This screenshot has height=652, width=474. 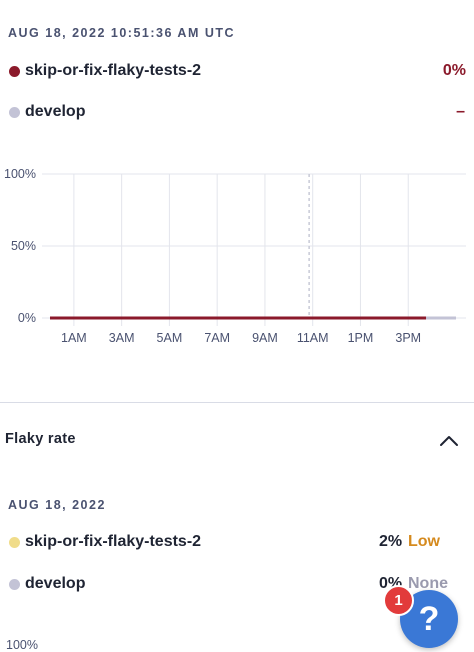 I want to click on flaky-date: AUG 18, 2022, so click(x=57, y=505).